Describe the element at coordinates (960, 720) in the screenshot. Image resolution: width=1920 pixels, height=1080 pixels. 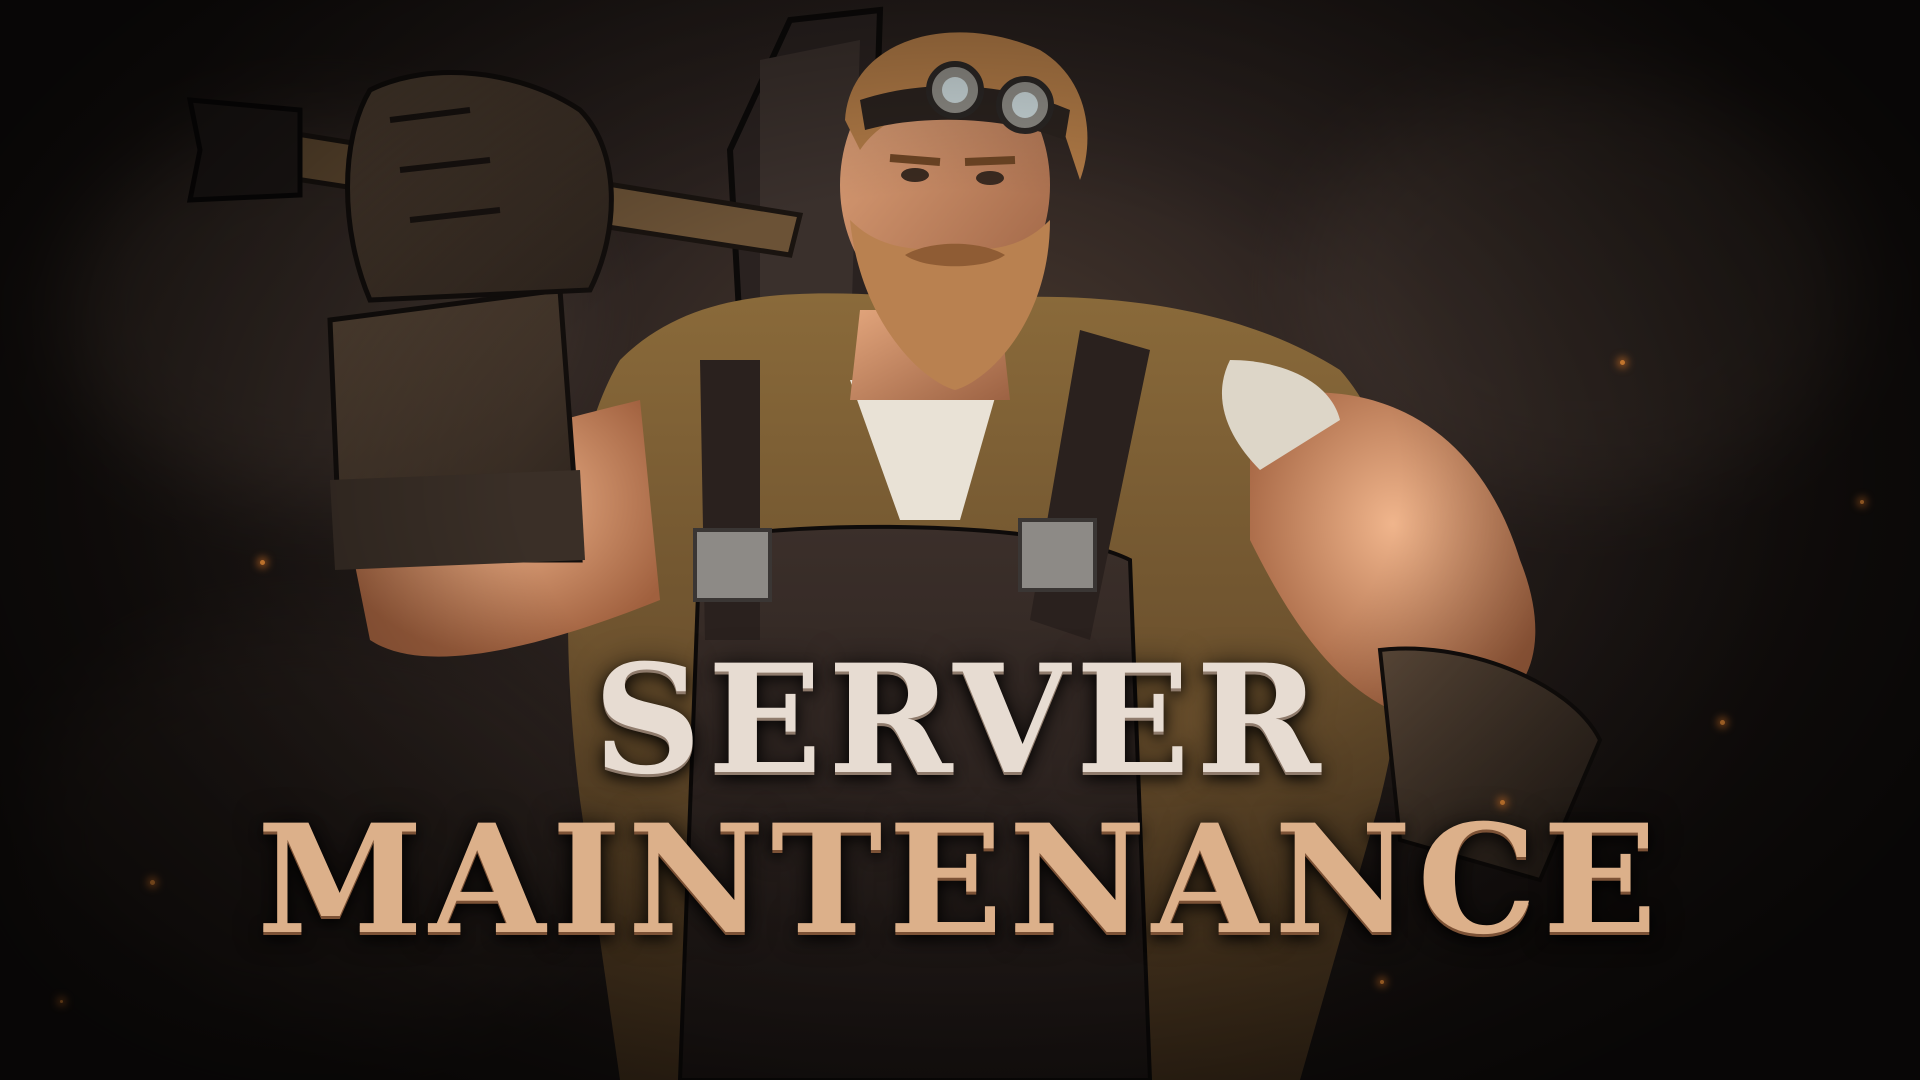
I see `title-server: SERVER` at that location.